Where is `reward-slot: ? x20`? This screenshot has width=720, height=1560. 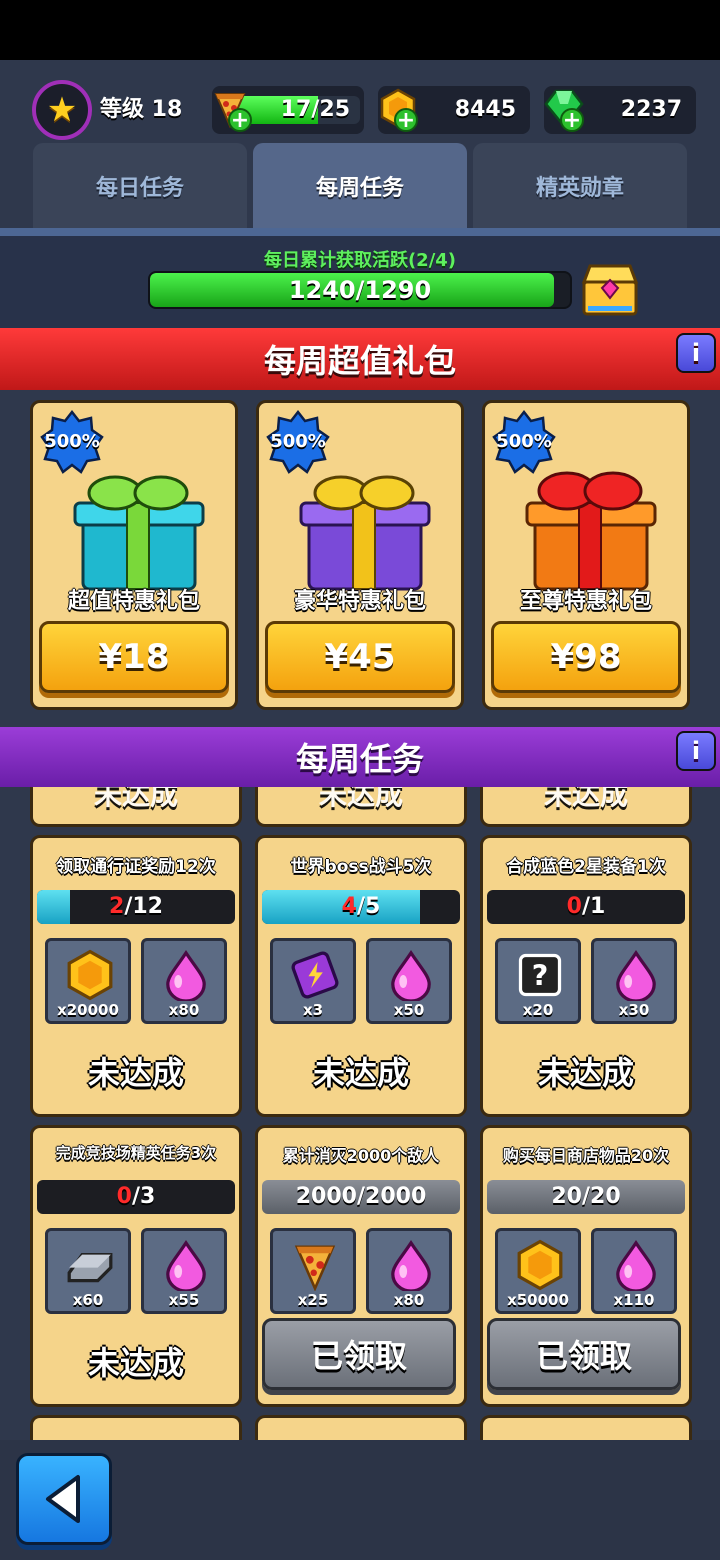
reward-slot: ? x20 is located at coordinates (538, 981).